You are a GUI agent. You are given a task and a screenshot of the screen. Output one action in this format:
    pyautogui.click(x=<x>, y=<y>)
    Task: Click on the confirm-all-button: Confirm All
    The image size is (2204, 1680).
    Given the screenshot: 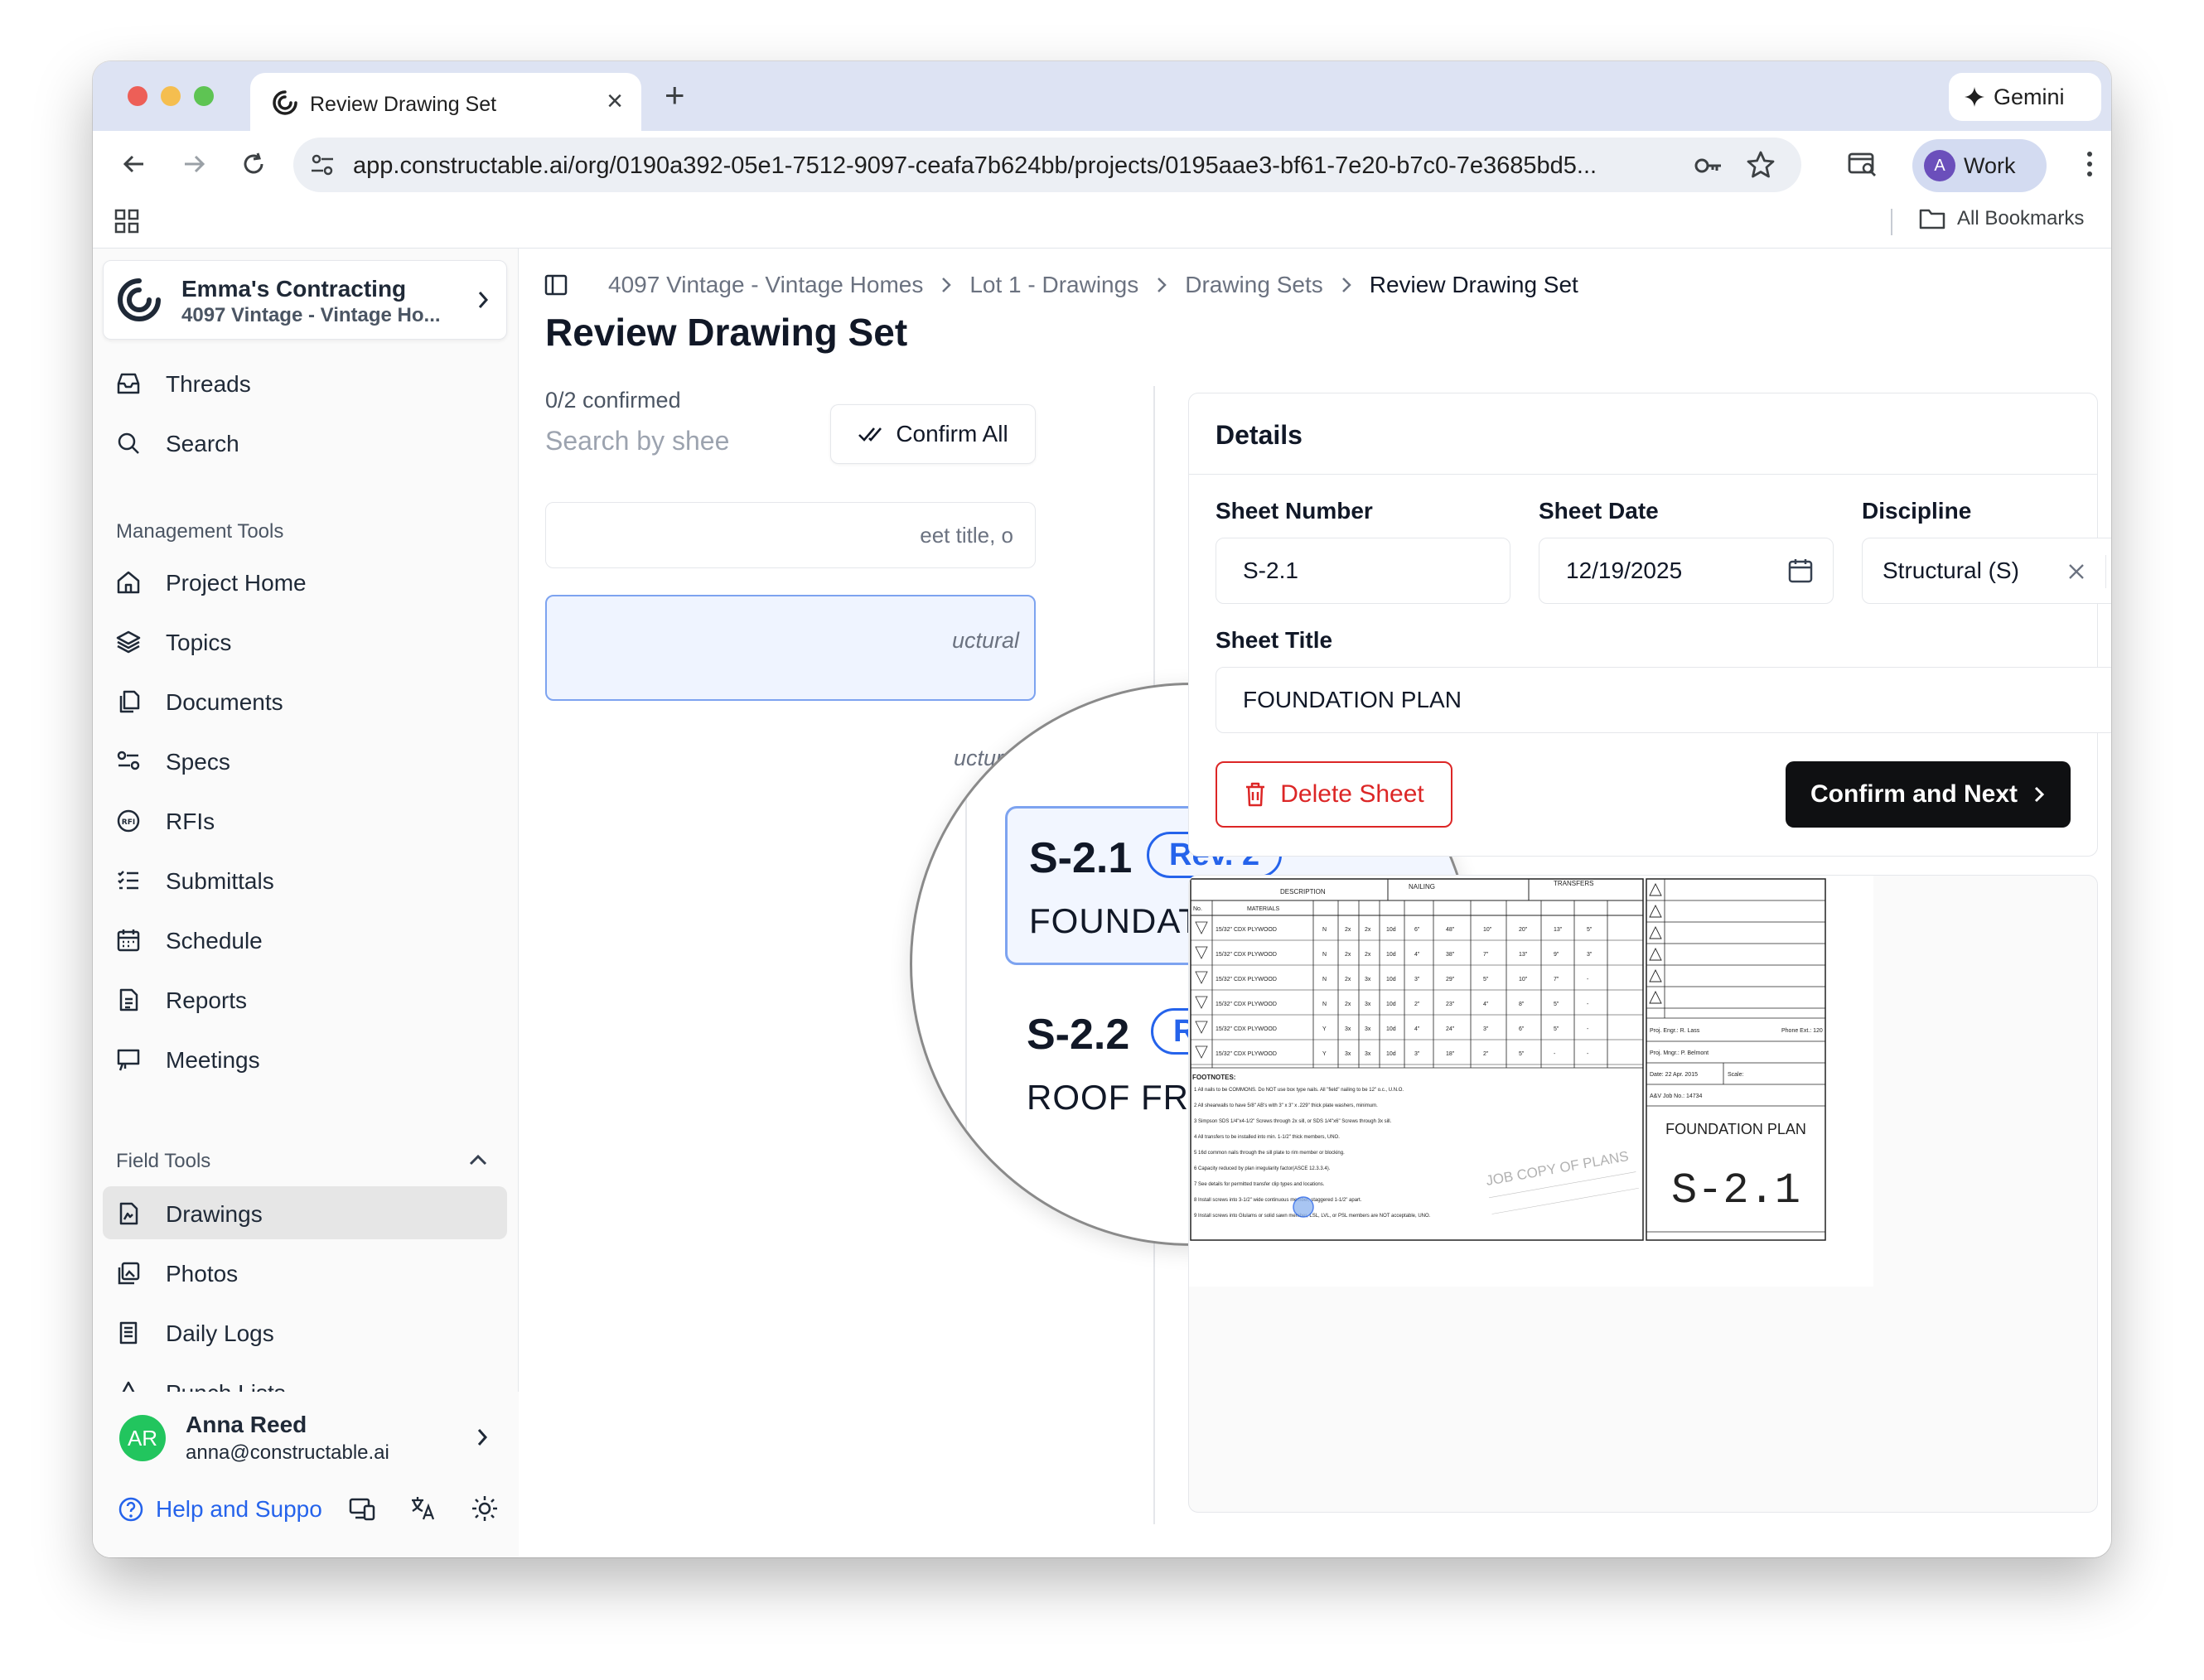 What is the action you would take?
    pyautogui.click(x=933, y=434)
    